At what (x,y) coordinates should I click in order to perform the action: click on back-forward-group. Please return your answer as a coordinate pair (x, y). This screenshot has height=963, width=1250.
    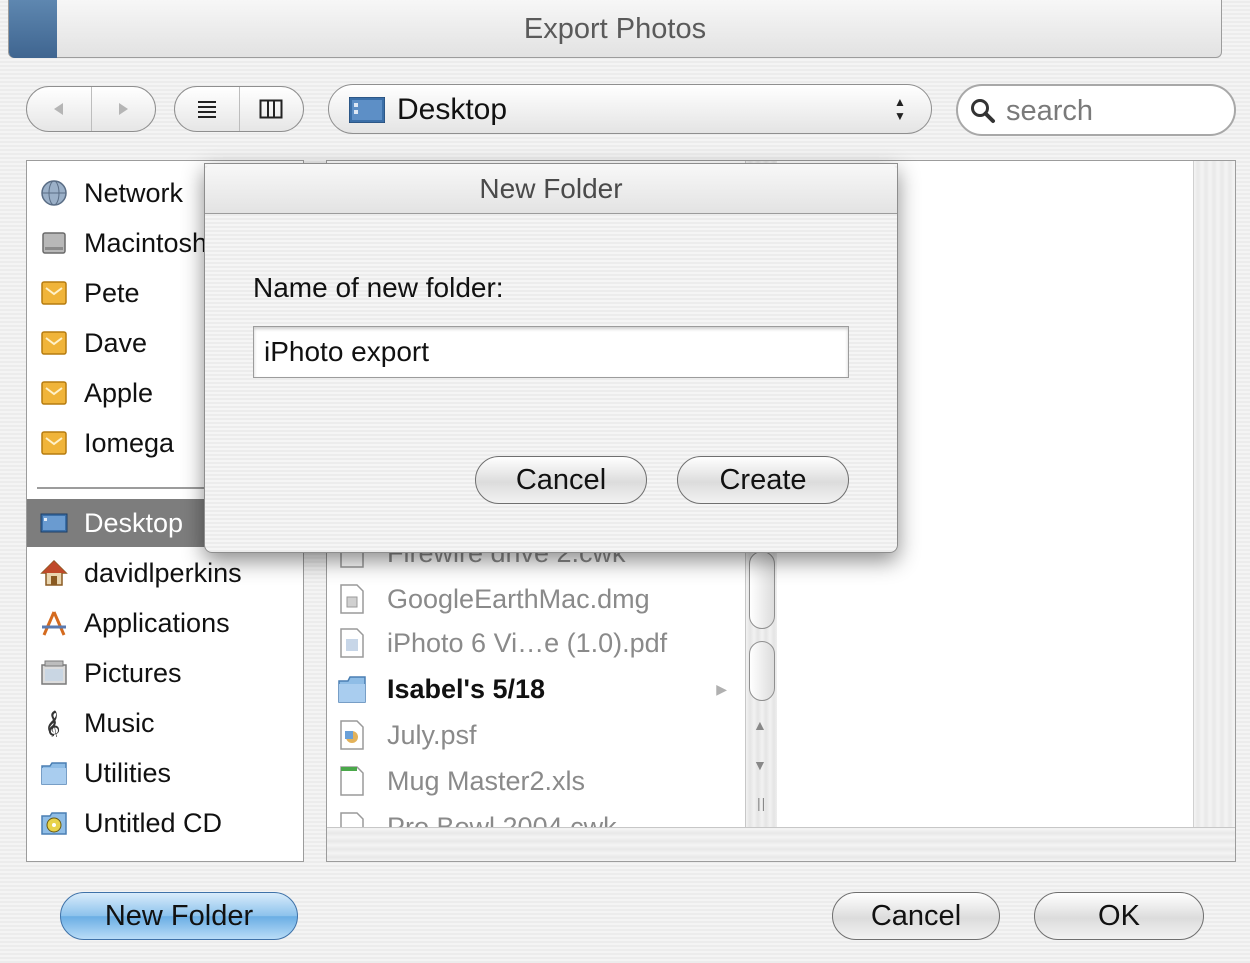
    Looking at the image, I should click on (91, 109).